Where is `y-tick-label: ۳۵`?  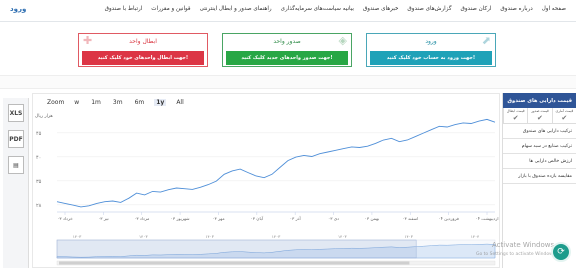 y-tick-label: ۳۵ is located at coordinates (39, 182).